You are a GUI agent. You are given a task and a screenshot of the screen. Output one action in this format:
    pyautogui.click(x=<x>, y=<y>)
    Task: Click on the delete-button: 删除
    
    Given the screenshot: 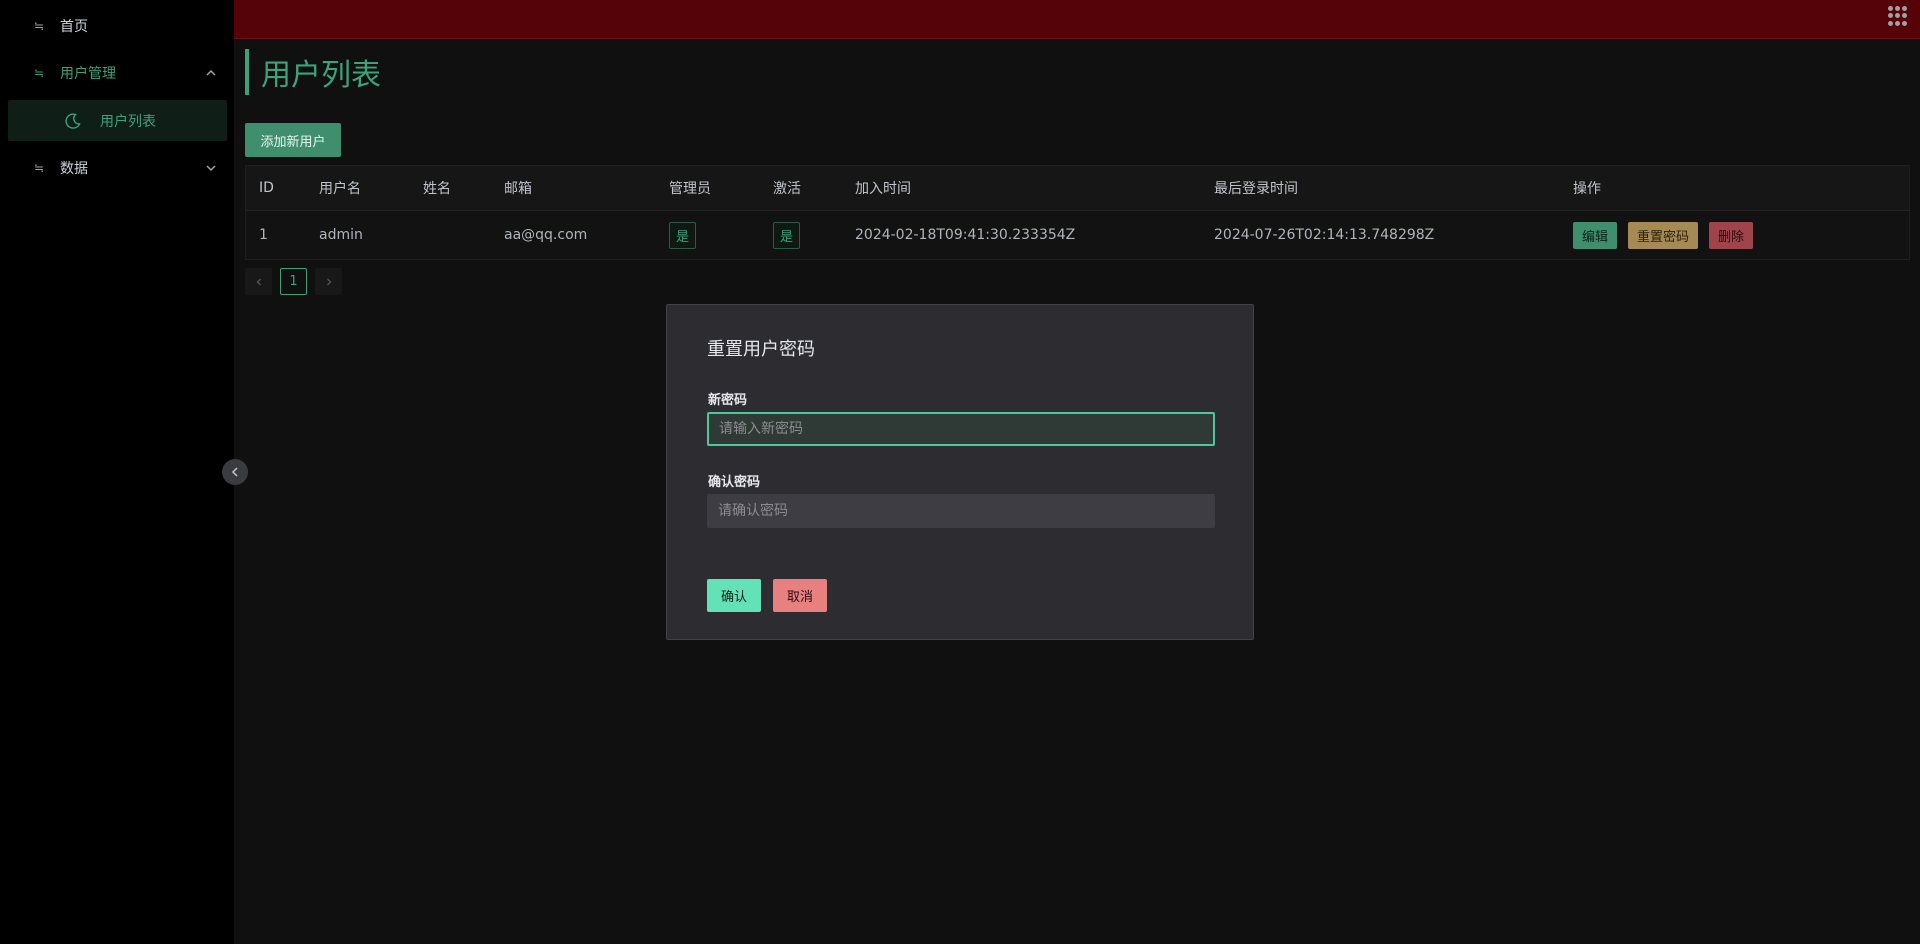 What is the action you would take?
    pyautogui.click(x=1731, y=235)
    